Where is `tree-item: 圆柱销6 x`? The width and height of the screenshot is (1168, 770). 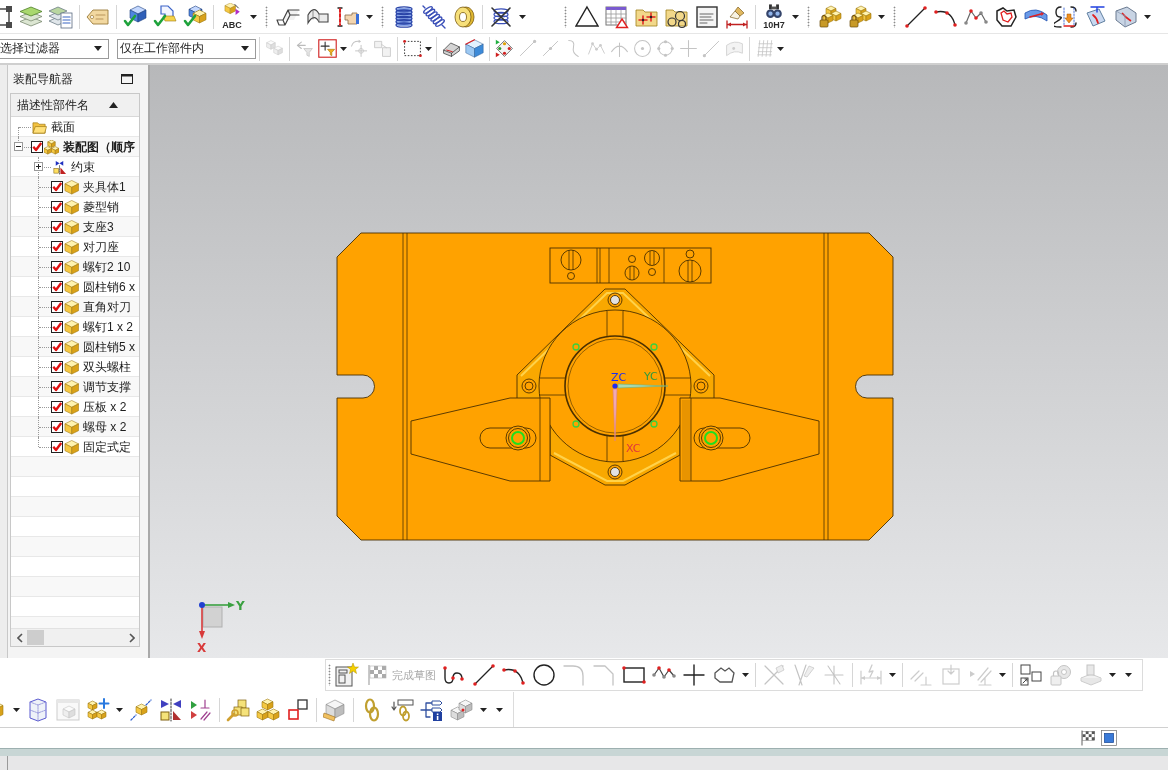
tree-item: 圆柱销6 x is located at coordinates (109, 287).